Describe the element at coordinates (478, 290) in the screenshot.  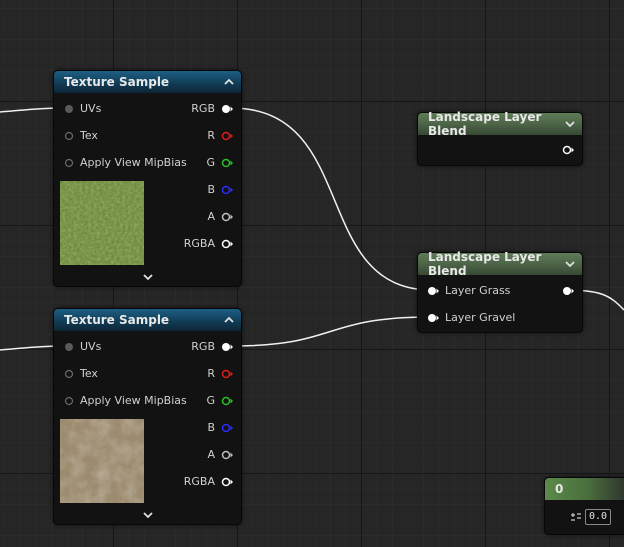
I see `layer-grass-input-label: Layer Grass` at that location.